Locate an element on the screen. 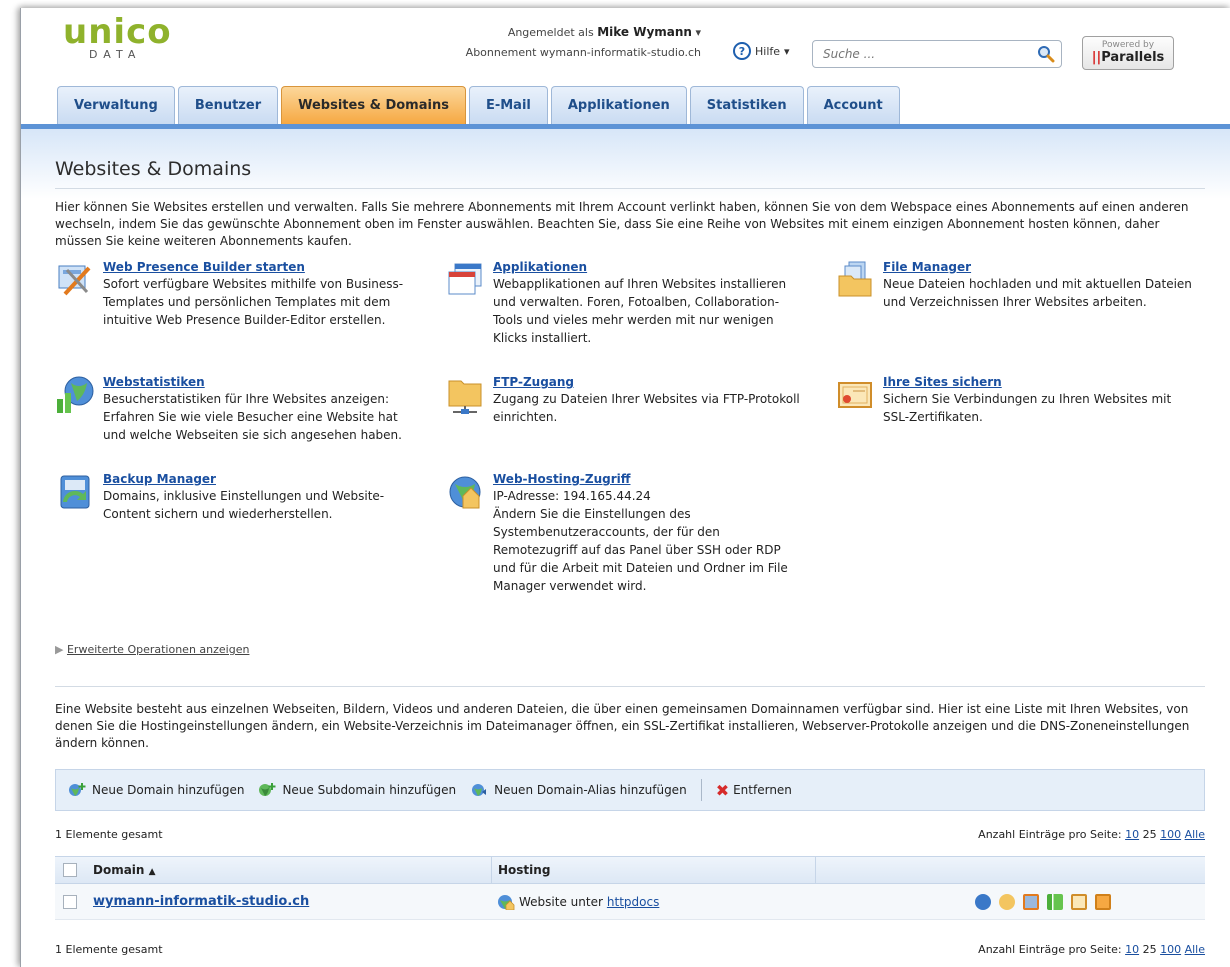  web-stats-icon is located at coordinates (75, 395).